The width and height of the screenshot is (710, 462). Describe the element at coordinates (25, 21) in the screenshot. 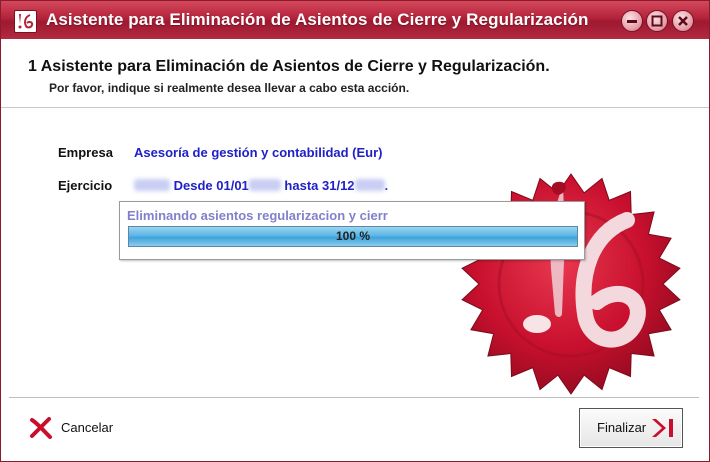

I see `app-logo-icon` at that location.